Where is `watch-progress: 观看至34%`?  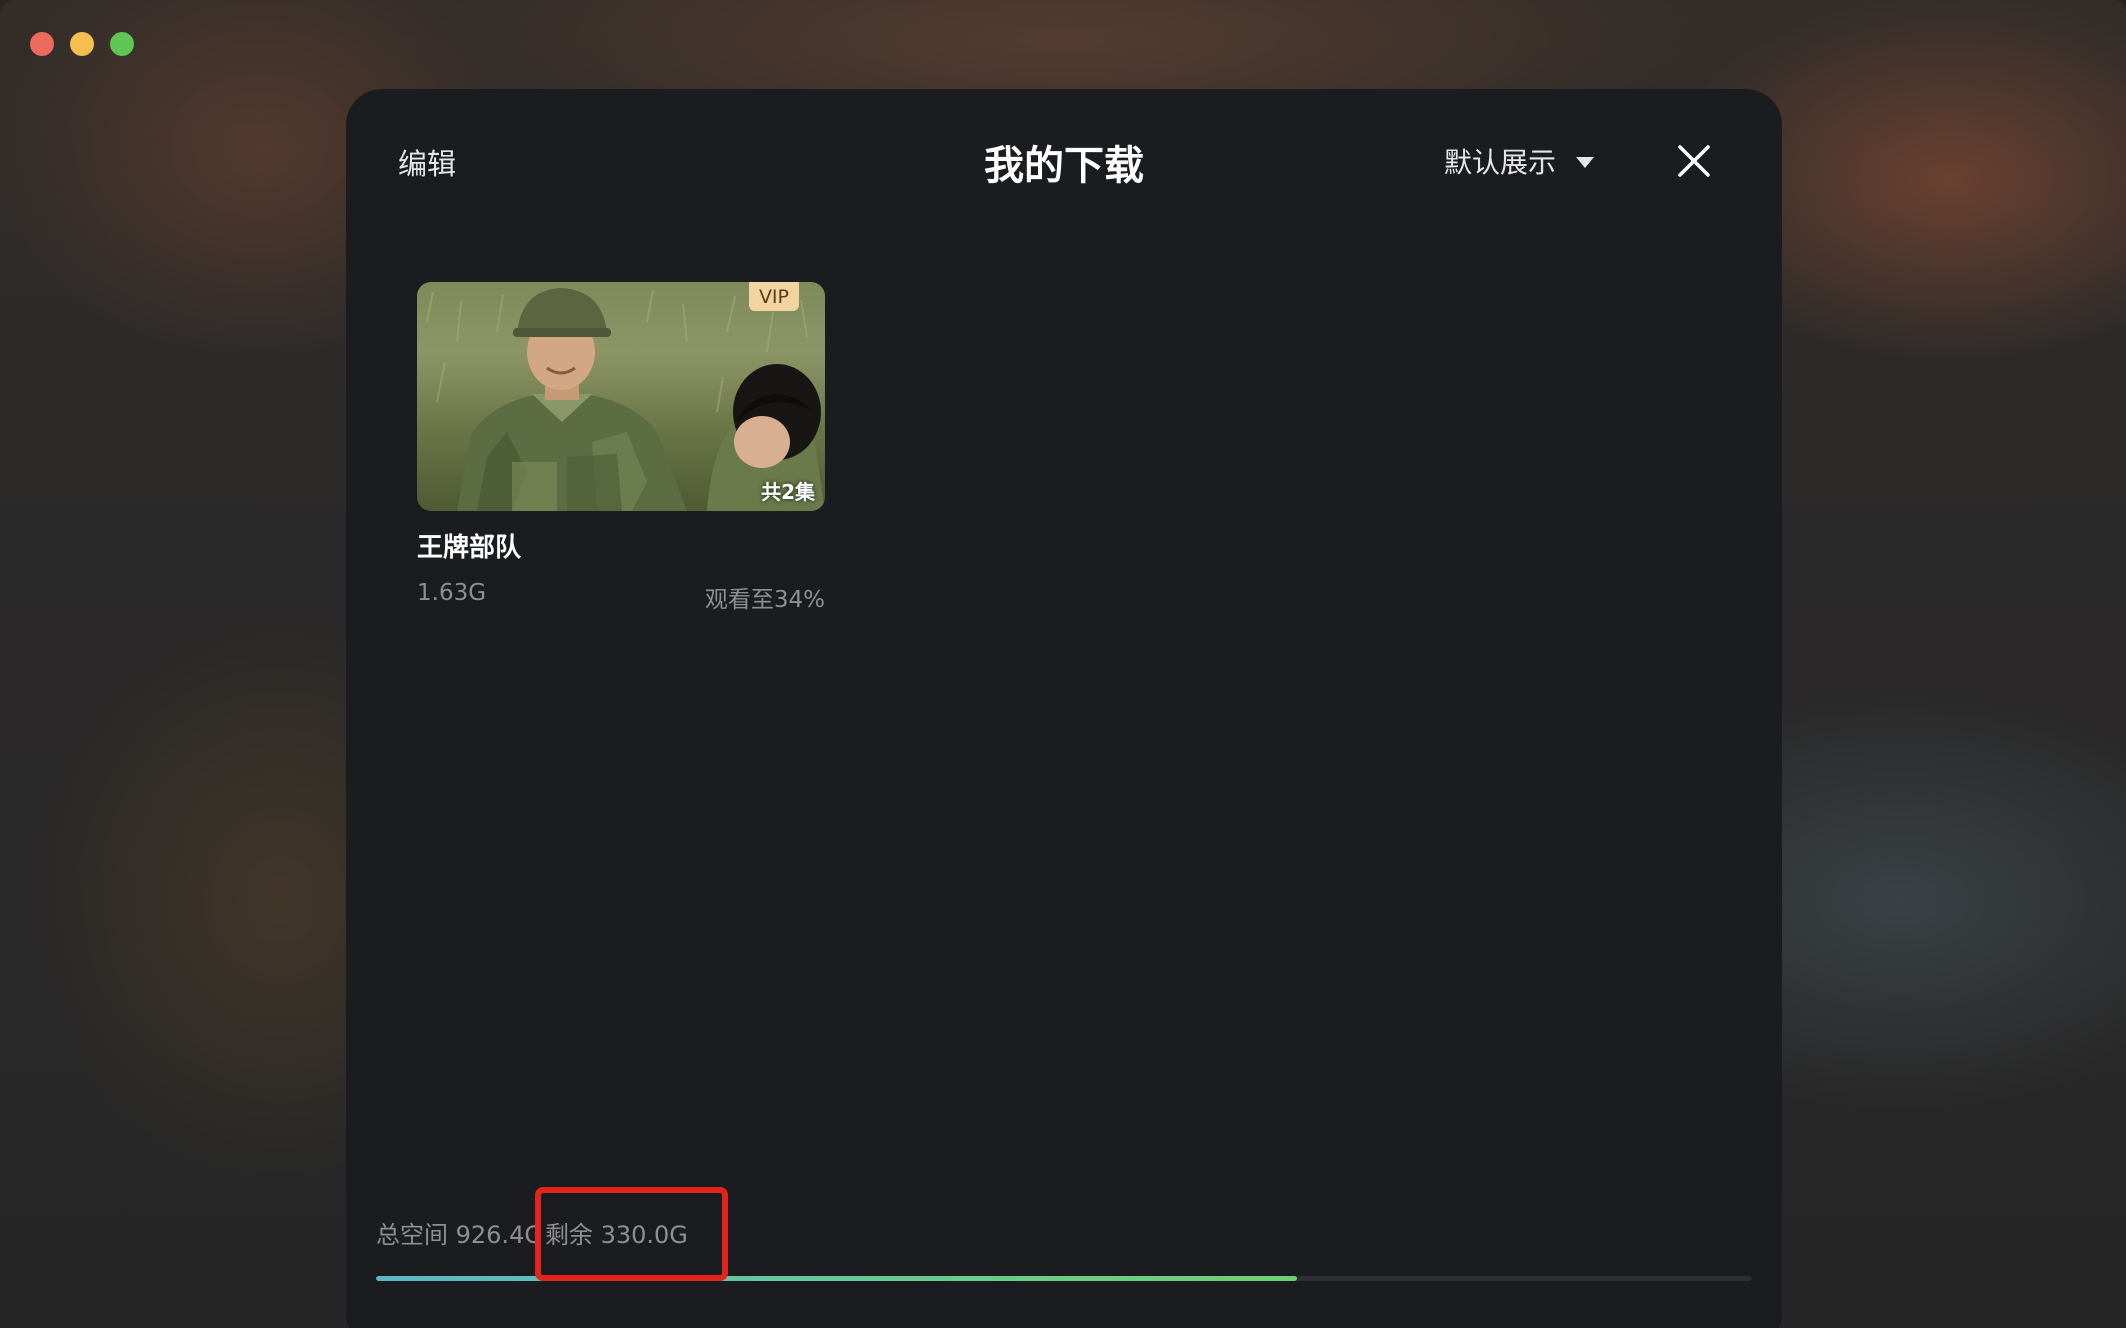
watch-progress: 观看至34% is located at coordinates (764, 600).